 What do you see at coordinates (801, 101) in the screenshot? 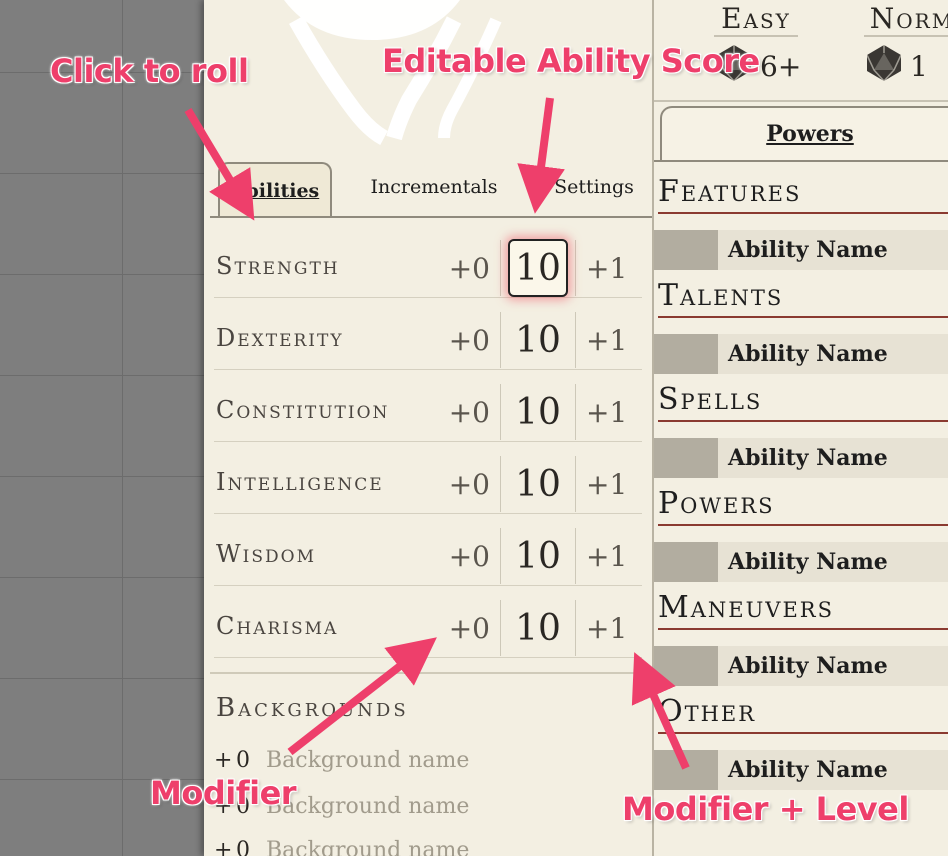
I see `difficulty-divider` at bounding box center [801, 101].